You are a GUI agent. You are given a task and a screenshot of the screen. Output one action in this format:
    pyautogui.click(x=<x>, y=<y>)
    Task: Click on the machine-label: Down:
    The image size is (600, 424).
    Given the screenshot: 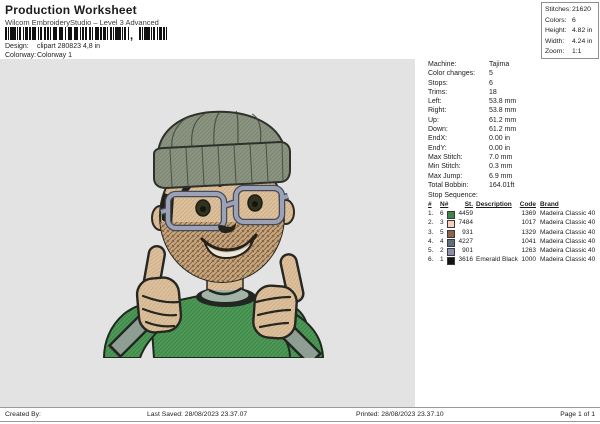 What is the action you would take?
    pyautogui.click(x=438, y=130)
    